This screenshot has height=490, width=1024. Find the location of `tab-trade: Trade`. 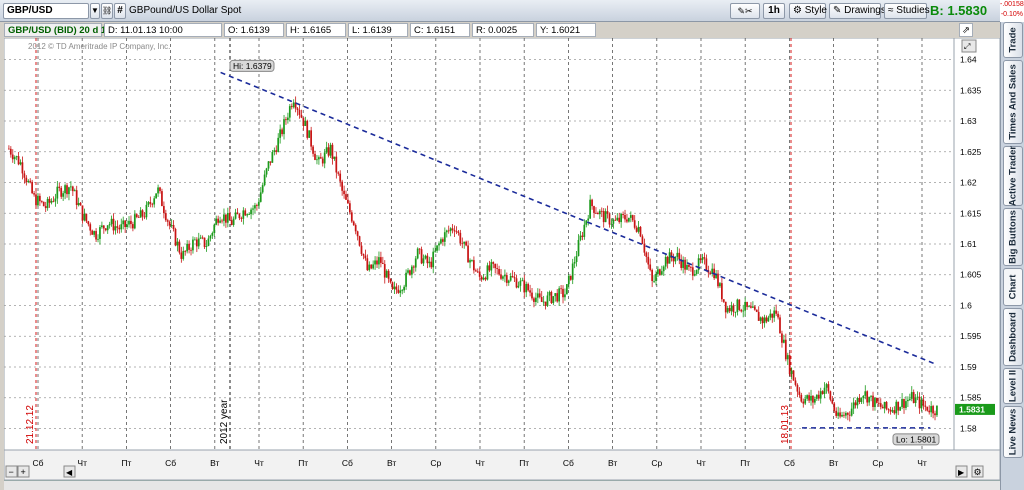

tab-trade: Trade is located at coordinates (1013, 40).